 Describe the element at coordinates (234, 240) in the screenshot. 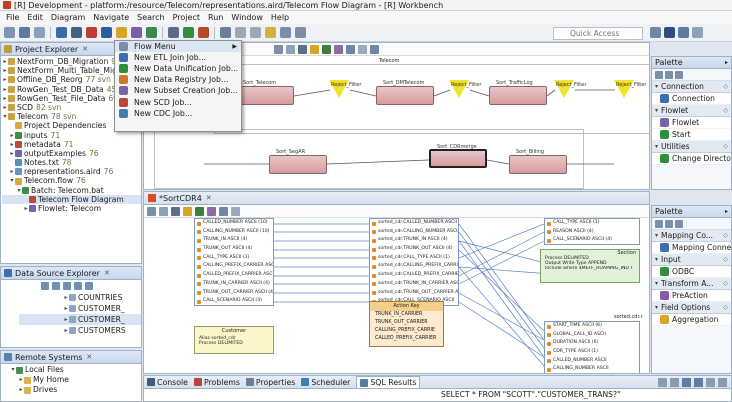

I see `field-row: TRUNK_IN ASCII (4)` at that location.